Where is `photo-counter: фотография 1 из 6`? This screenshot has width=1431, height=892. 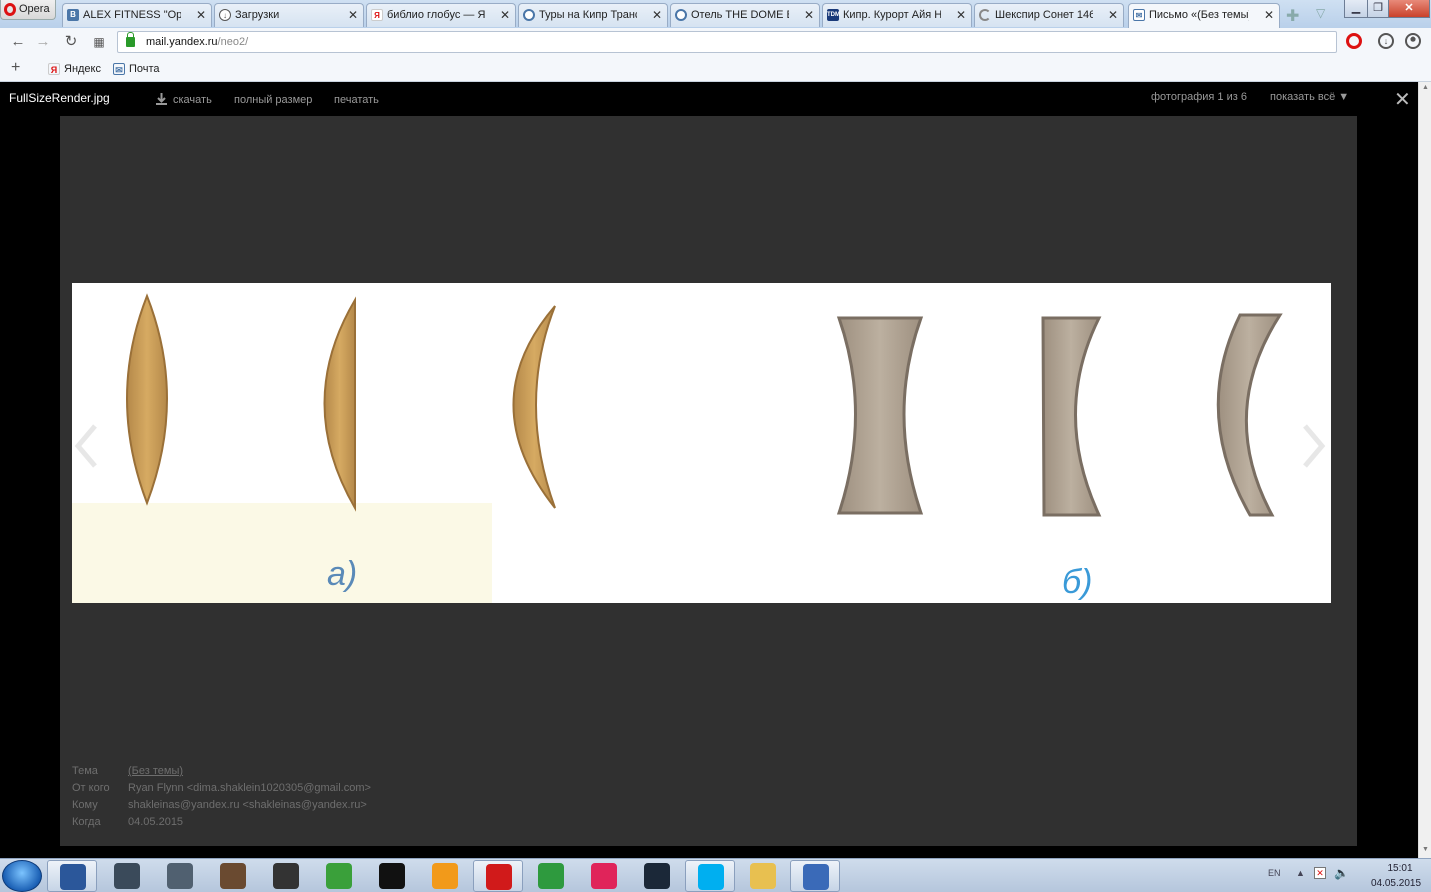 photo-counter: фотография 1 из 6 is located at coordinates (1199, 97).